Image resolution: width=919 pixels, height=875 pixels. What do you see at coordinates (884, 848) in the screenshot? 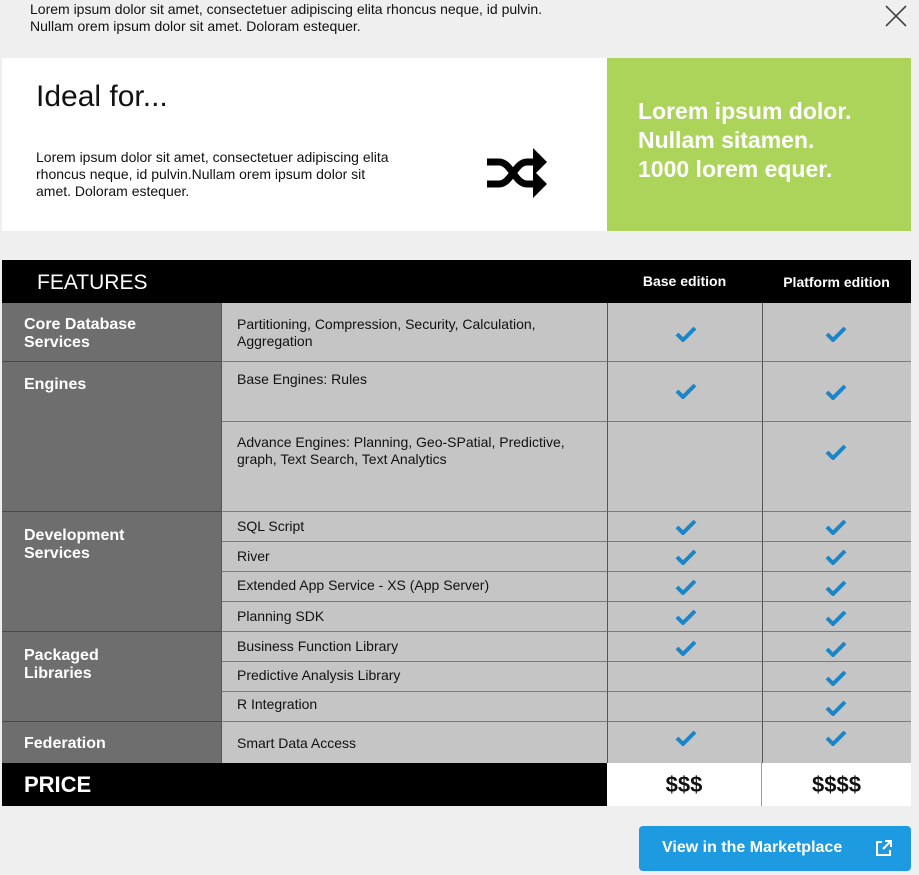
I see `external-link-icon` at bounding box center [884, 848].